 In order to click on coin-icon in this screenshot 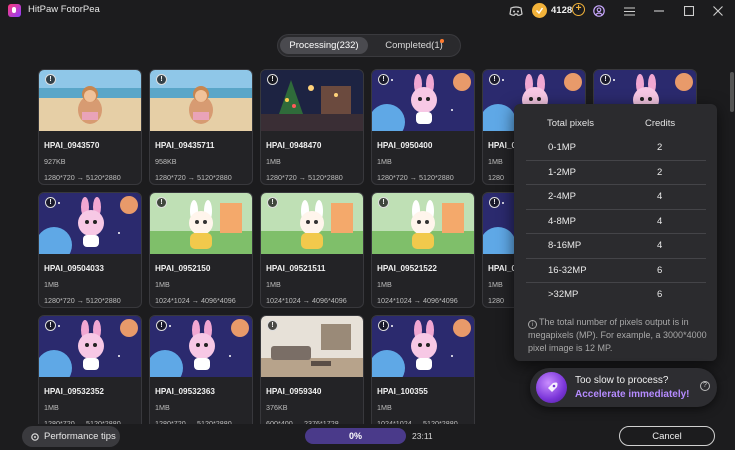, I will do `click(539, 10)`.